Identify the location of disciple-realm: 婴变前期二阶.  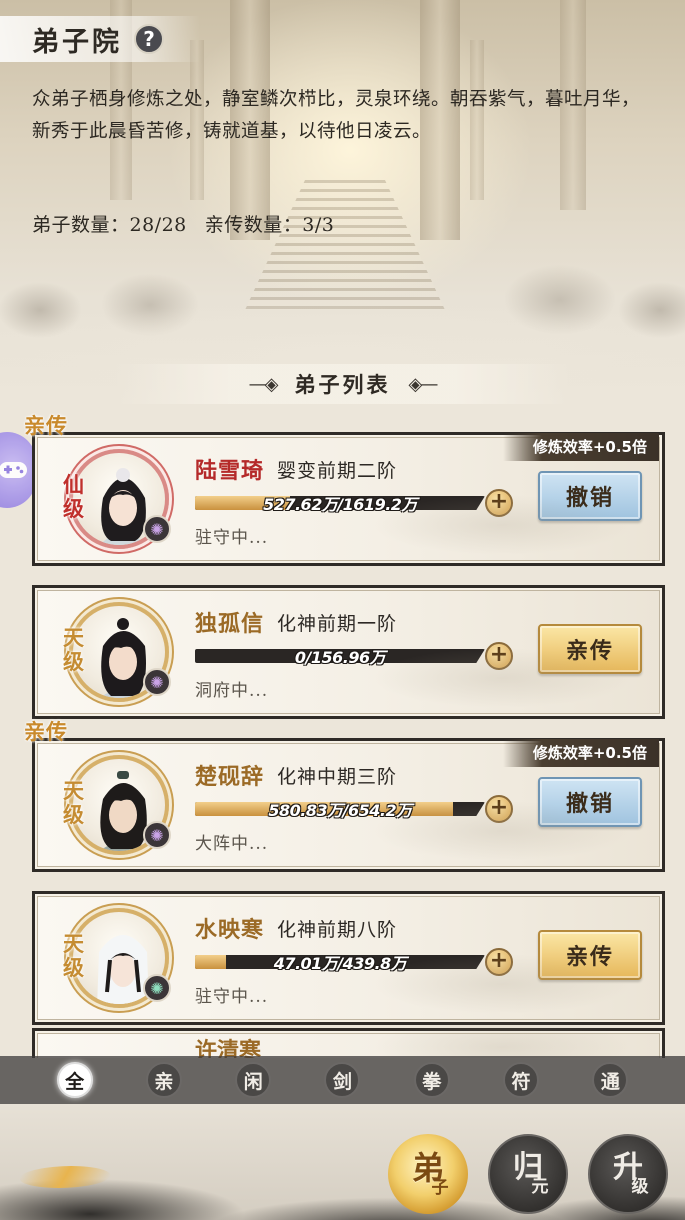
(337, 471).